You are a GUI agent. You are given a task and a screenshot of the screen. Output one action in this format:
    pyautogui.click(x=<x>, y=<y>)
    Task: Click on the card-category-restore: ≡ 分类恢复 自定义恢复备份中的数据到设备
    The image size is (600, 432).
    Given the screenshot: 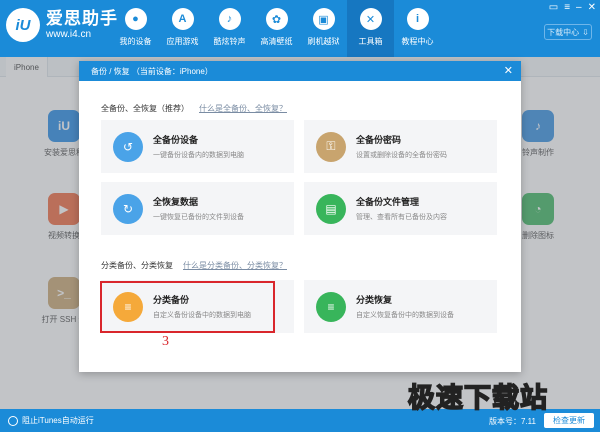 What is the action you would take?
    pyautogui.click(x=400, y=306)
    